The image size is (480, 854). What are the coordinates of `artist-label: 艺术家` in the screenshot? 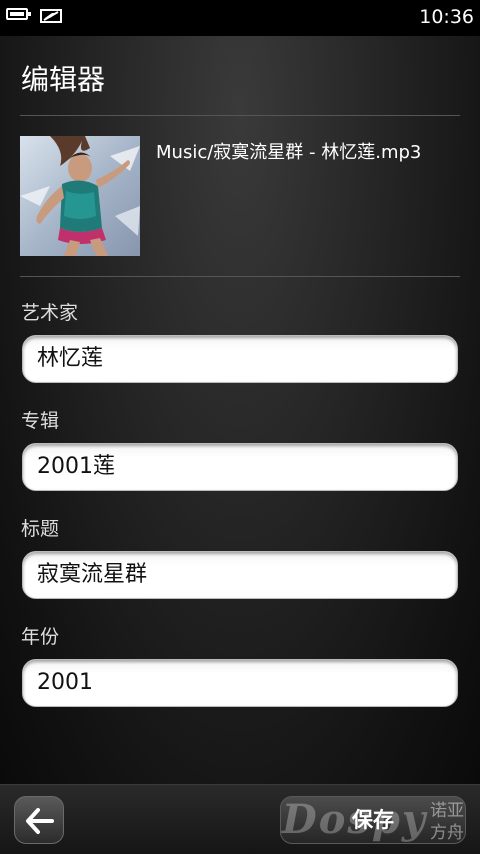 It's located at (50, 313).